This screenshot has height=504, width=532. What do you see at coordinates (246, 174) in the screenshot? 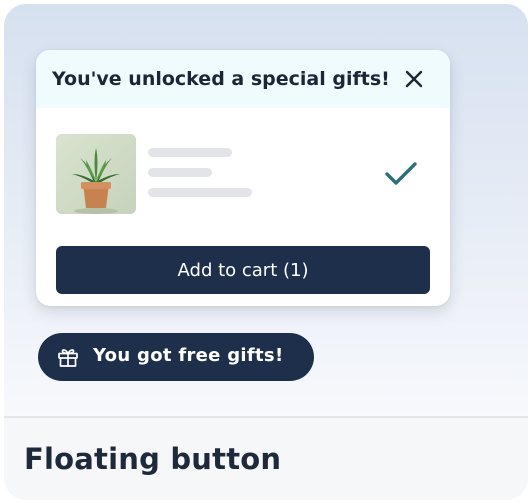
I see `gift-product-row` at bounding box center [246, 174].